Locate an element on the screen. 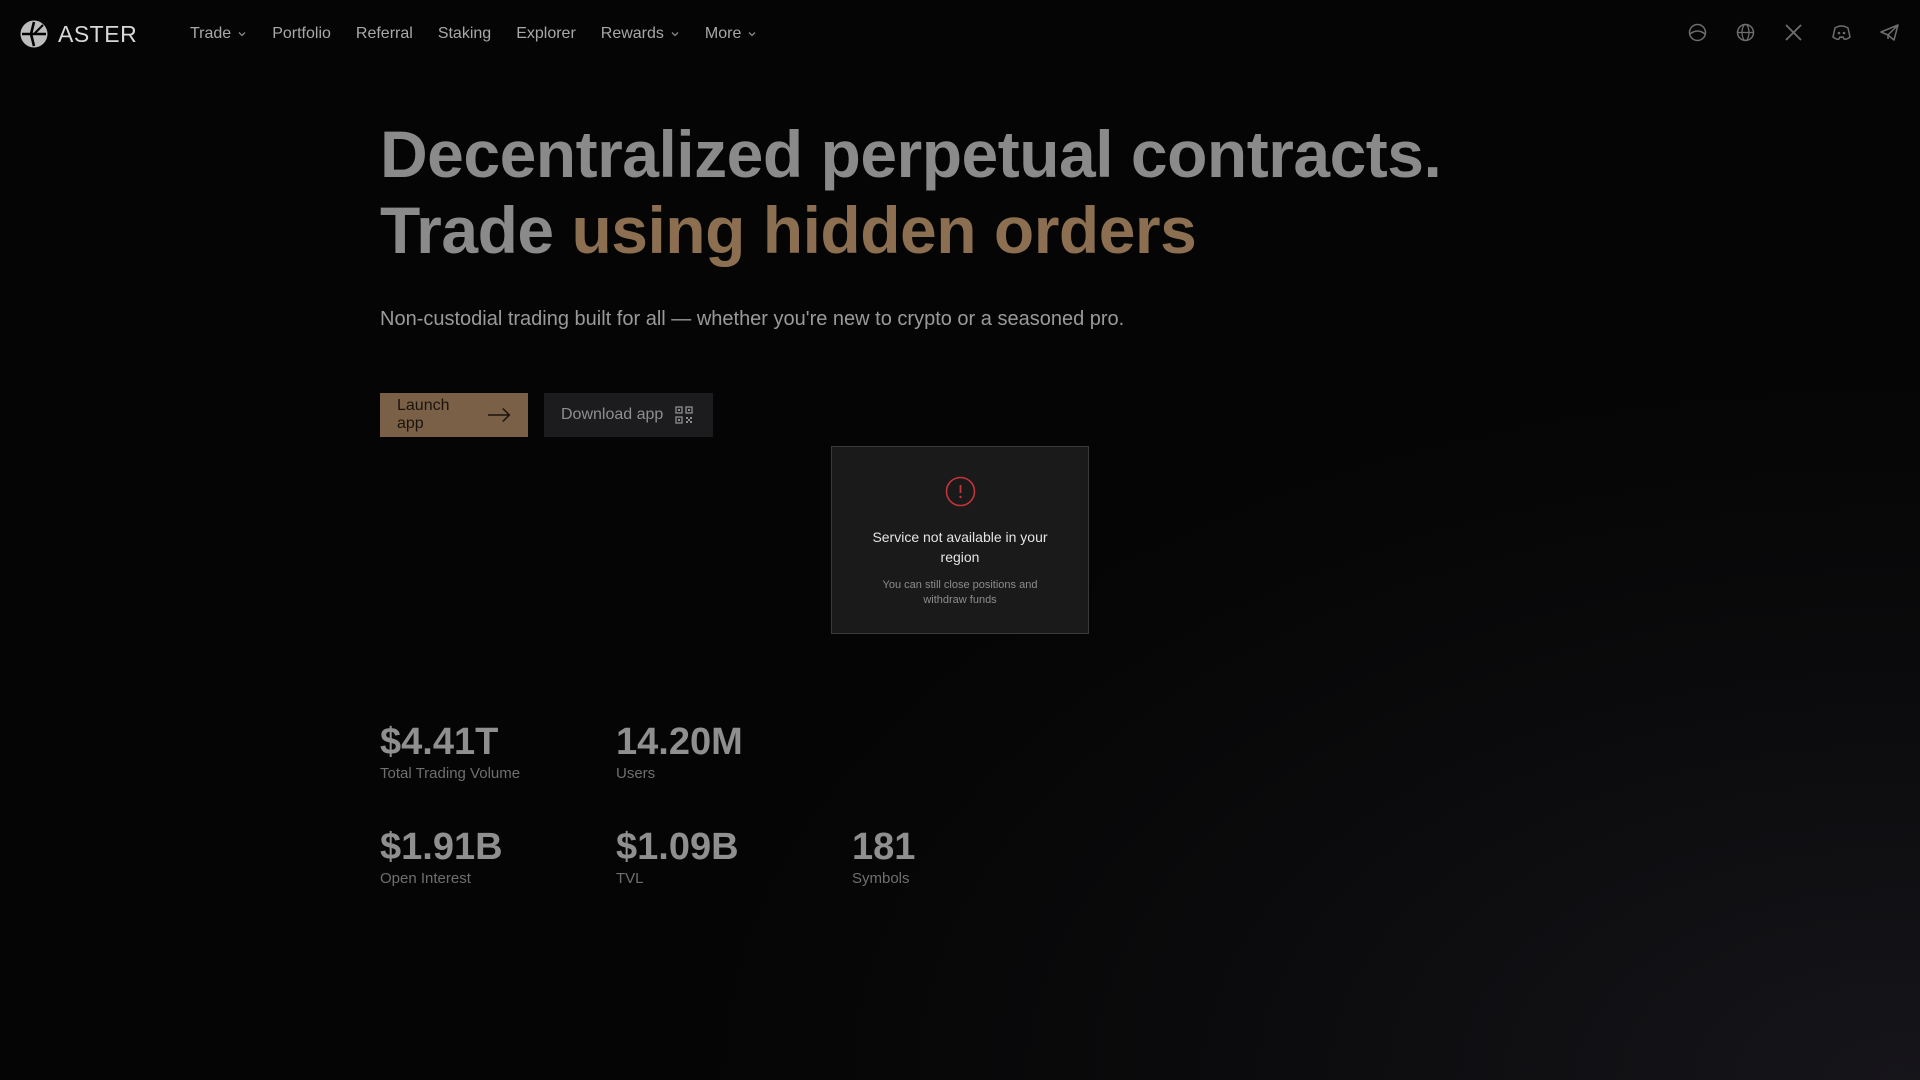  alert-icon is located at coordinates (960, 491).